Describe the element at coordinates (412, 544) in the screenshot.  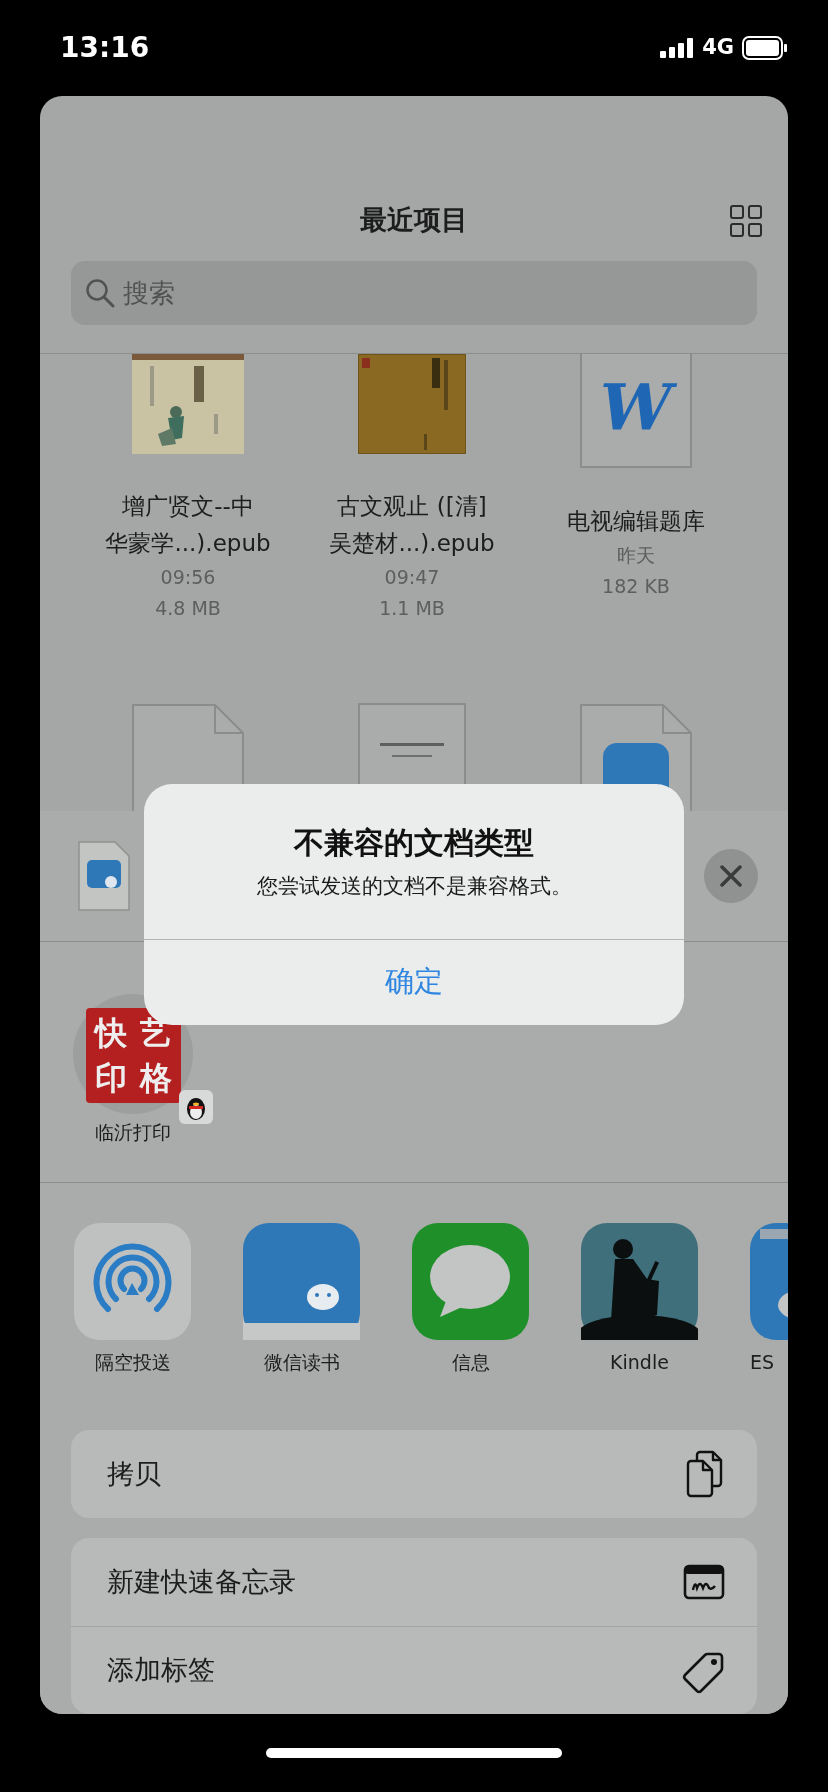
I see `file-name: 吴楚材...).epub` at that location.